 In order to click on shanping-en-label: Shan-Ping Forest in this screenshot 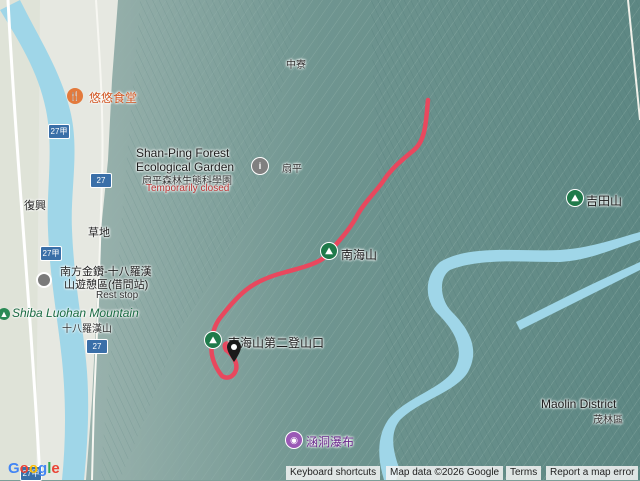, I will do `click(182, 153)`.